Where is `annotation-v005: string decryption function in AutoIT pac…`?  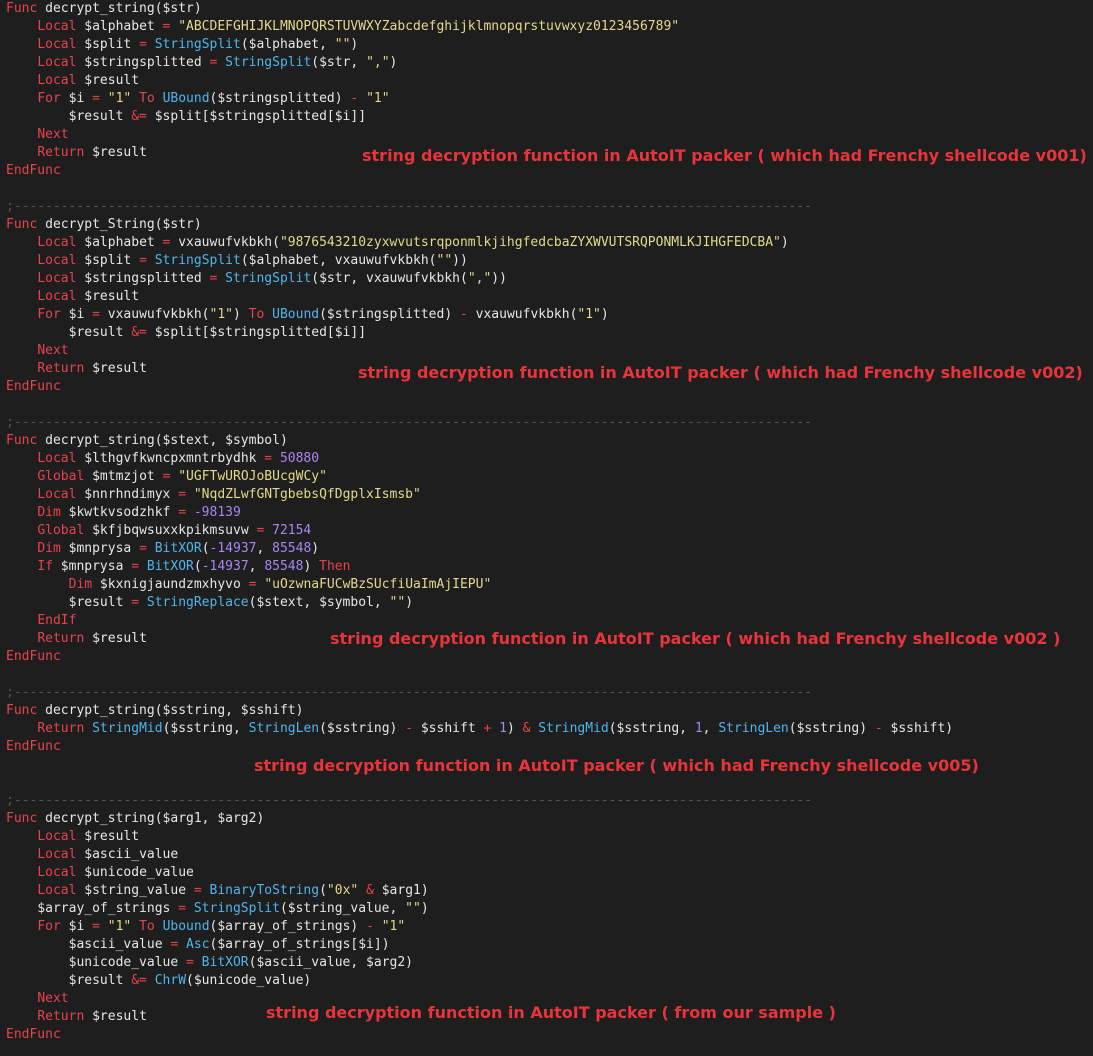 annotation-v005: string decryption function in AutoIT pac… is located at coordinates (616, 765).